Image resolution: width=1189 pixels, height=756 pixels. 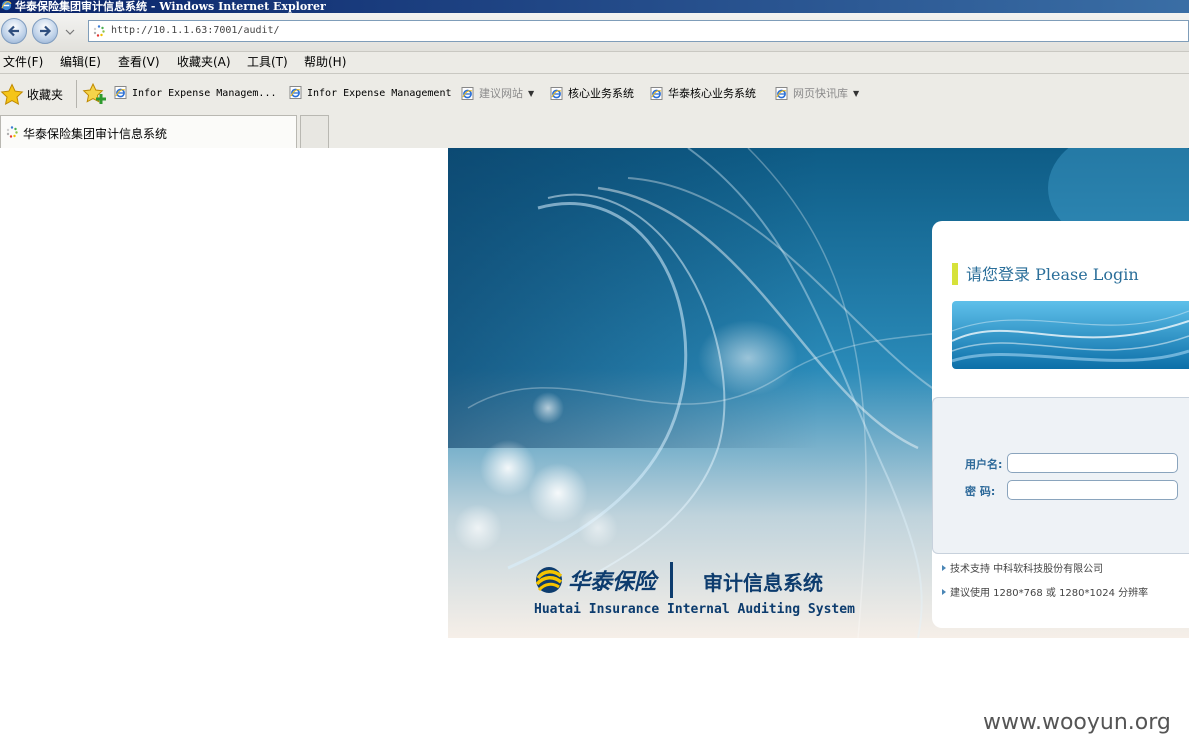 I want to click on huatai-logo-icon, so click(x=549, y=580).